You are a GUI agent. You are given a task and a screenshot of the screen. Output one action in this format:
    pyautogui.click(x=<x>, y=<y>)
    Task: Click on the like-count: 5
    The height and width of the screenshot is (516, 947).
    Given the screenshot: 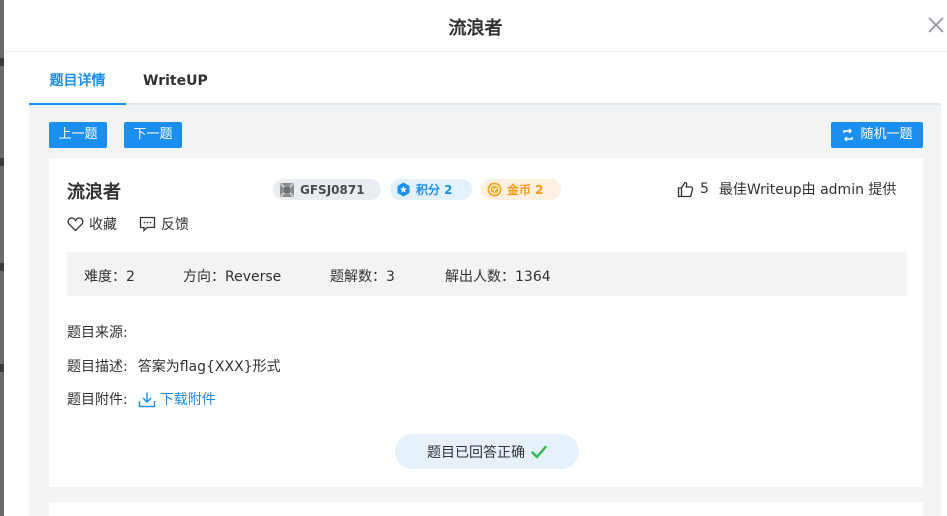 What is the action you would take?
    pyautogui.click(x=704, y=189)
    